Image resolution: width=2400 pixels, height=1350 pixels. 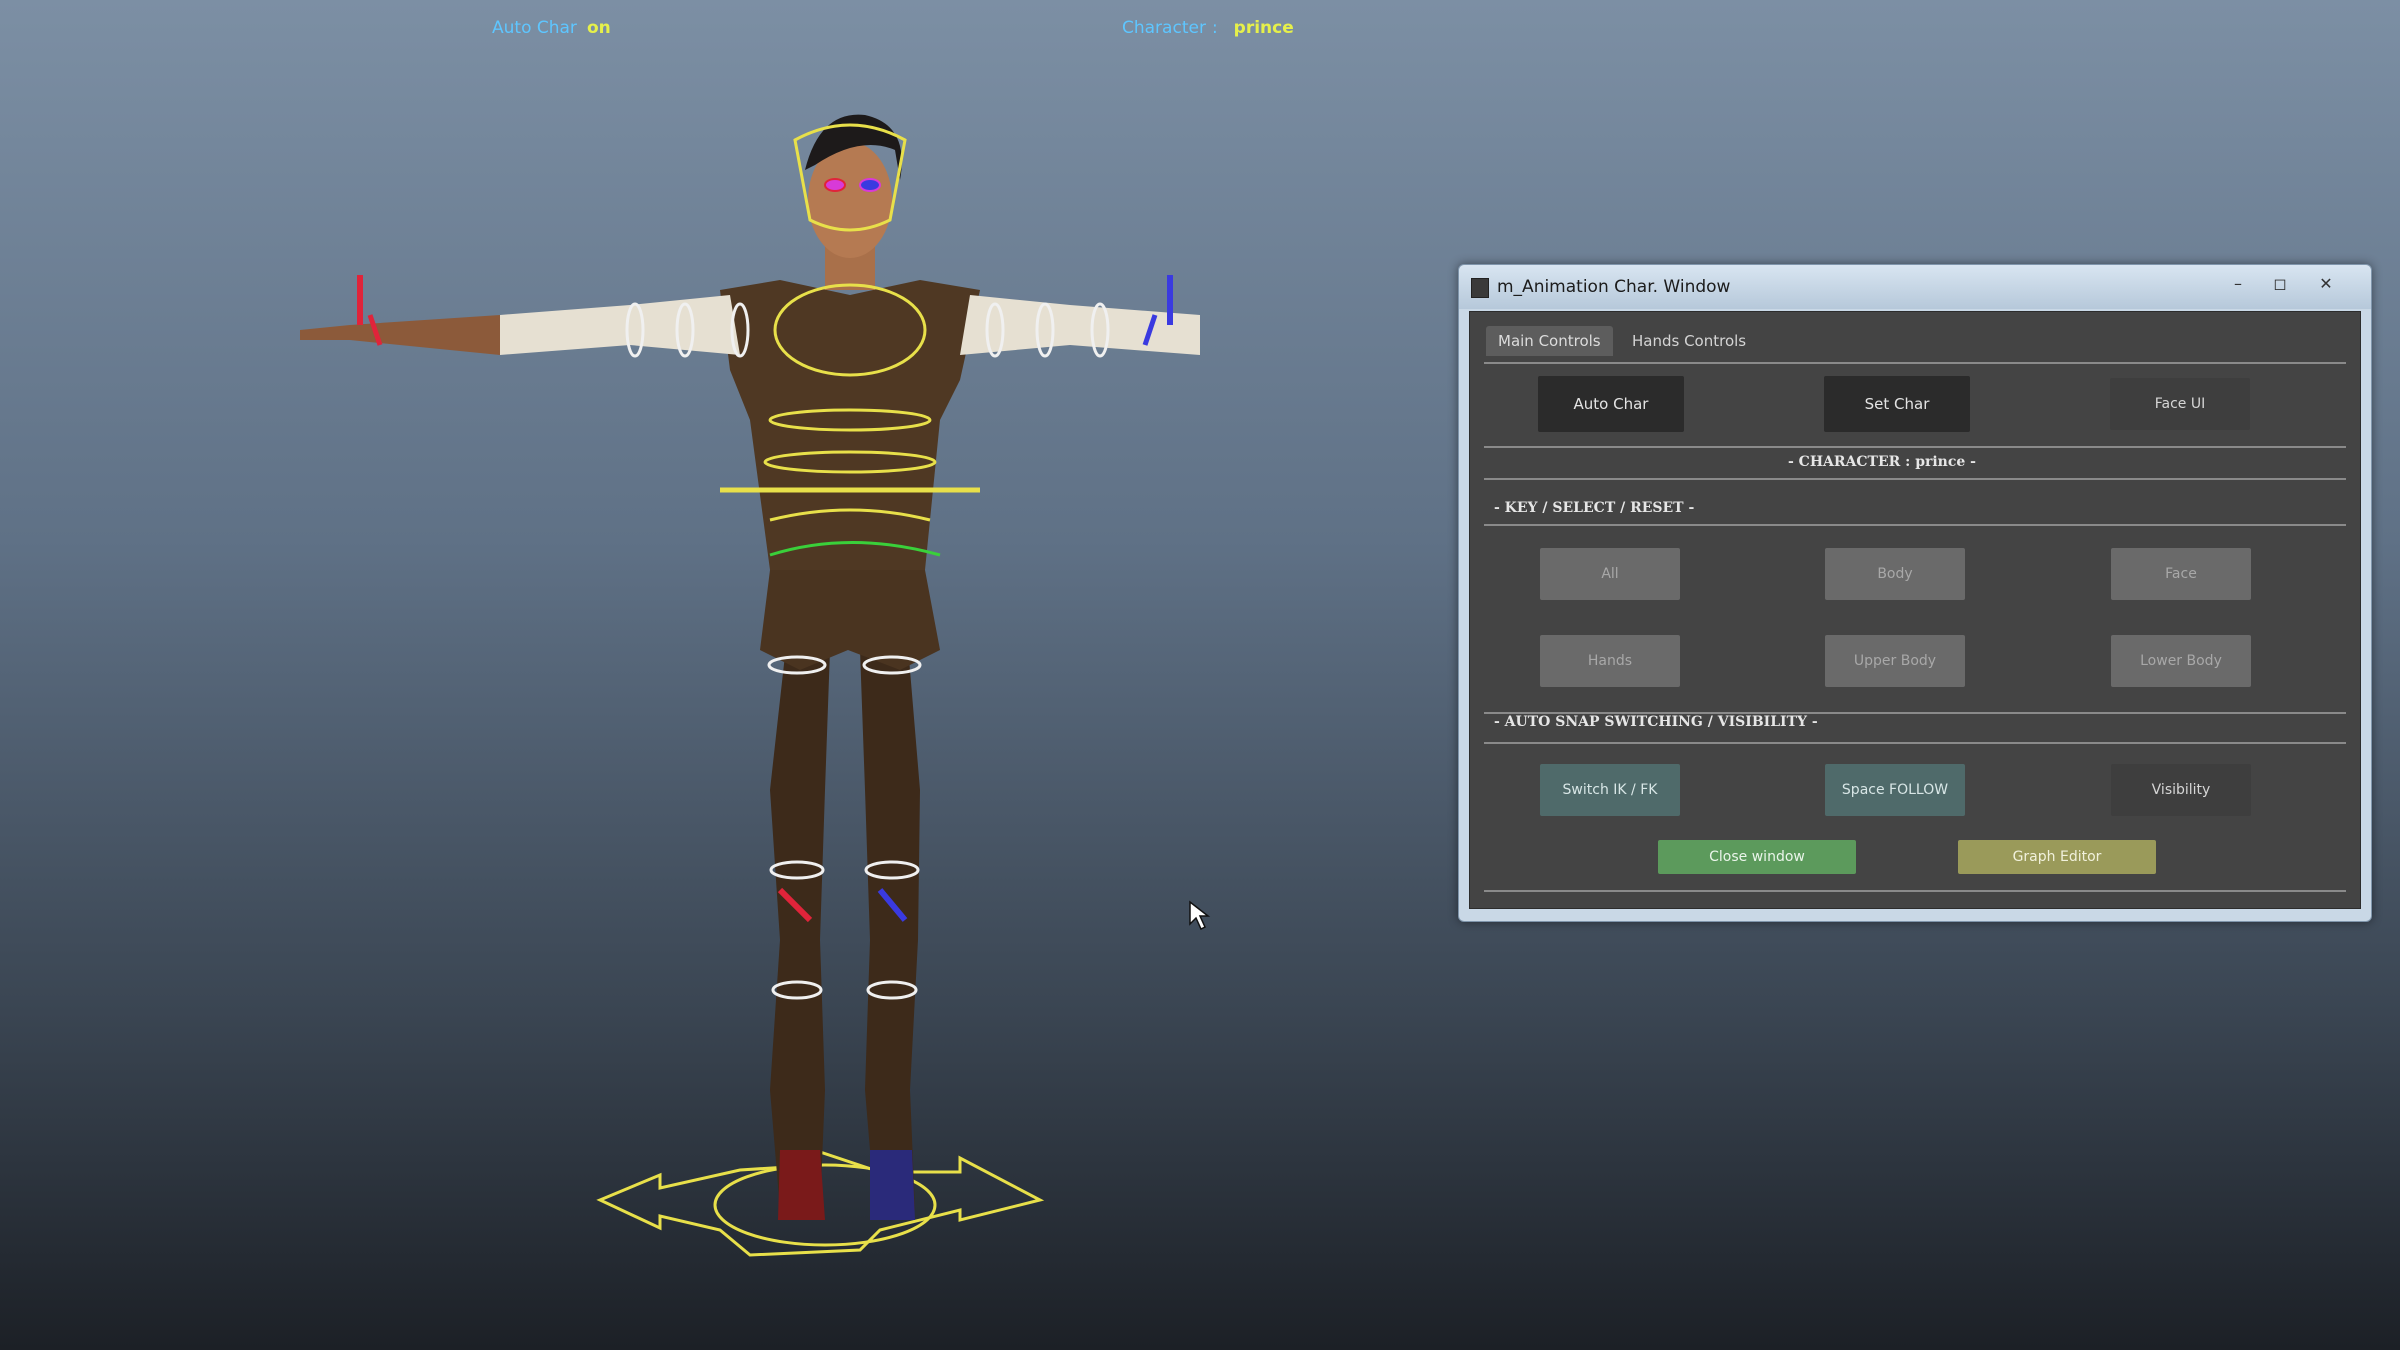 What do you see at coordinates (1895, 661) in the screenshot?
I see `select-upper-body-button: Upper Body` at bounding box center [1895, 661].